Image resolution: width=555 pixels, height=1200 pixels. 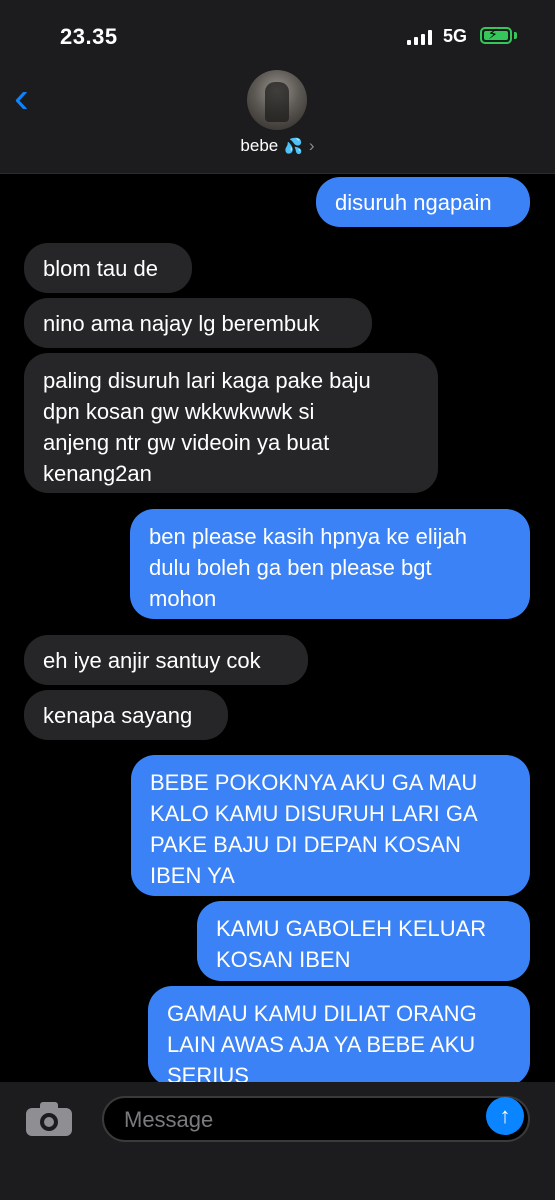 I want to click on message-line: KOSAN IBEN, so click(x=283, y=959).